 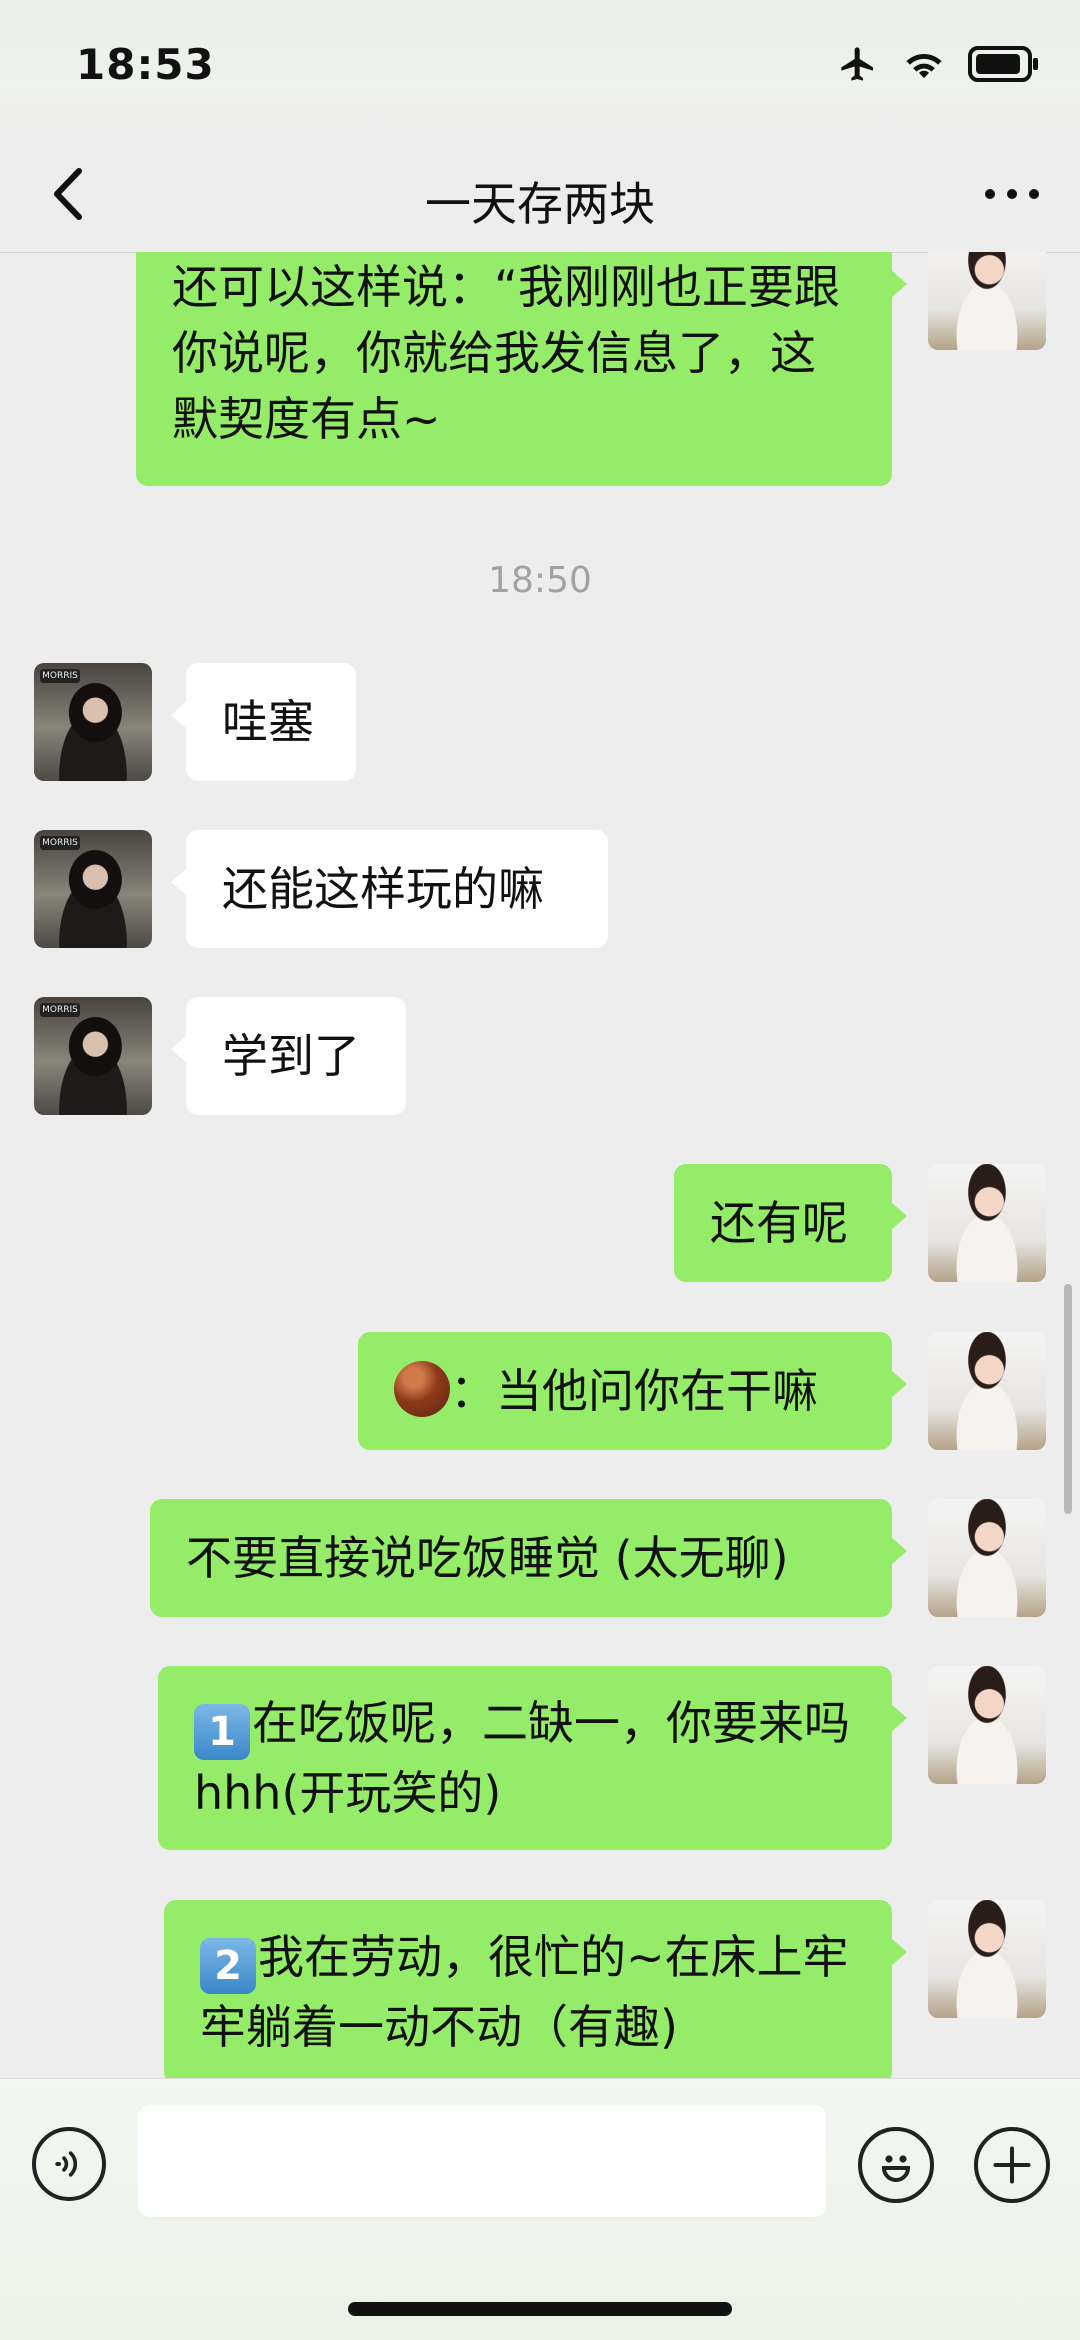 What do you see at coordinates (522, 1758) in the screenshot?
I see `message-text: 在吃饭呢，二缺一，你要来吗 hhh(开玩笑的)` at bounding box center [522, 1758].